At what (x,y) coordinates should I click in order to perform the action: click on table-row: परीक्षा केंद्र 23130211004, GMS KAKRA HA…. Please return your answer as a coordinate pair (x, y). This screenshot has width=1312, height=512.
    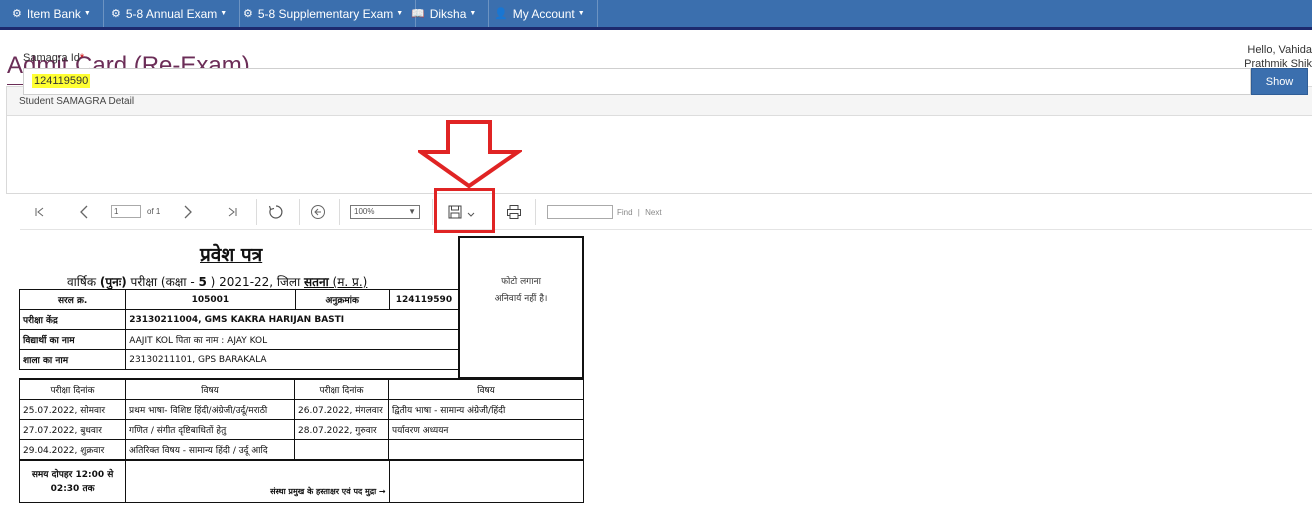
    Looking at the image, I should click on (238, 319).